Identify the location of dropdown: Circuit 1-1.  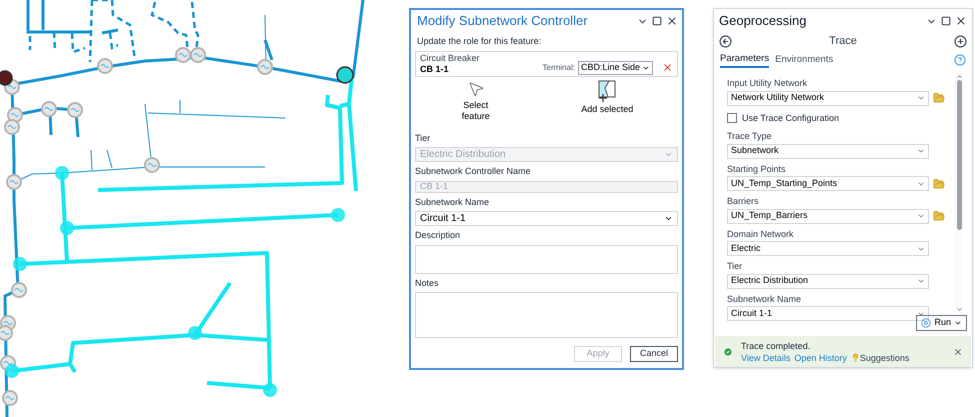
(546, 218).